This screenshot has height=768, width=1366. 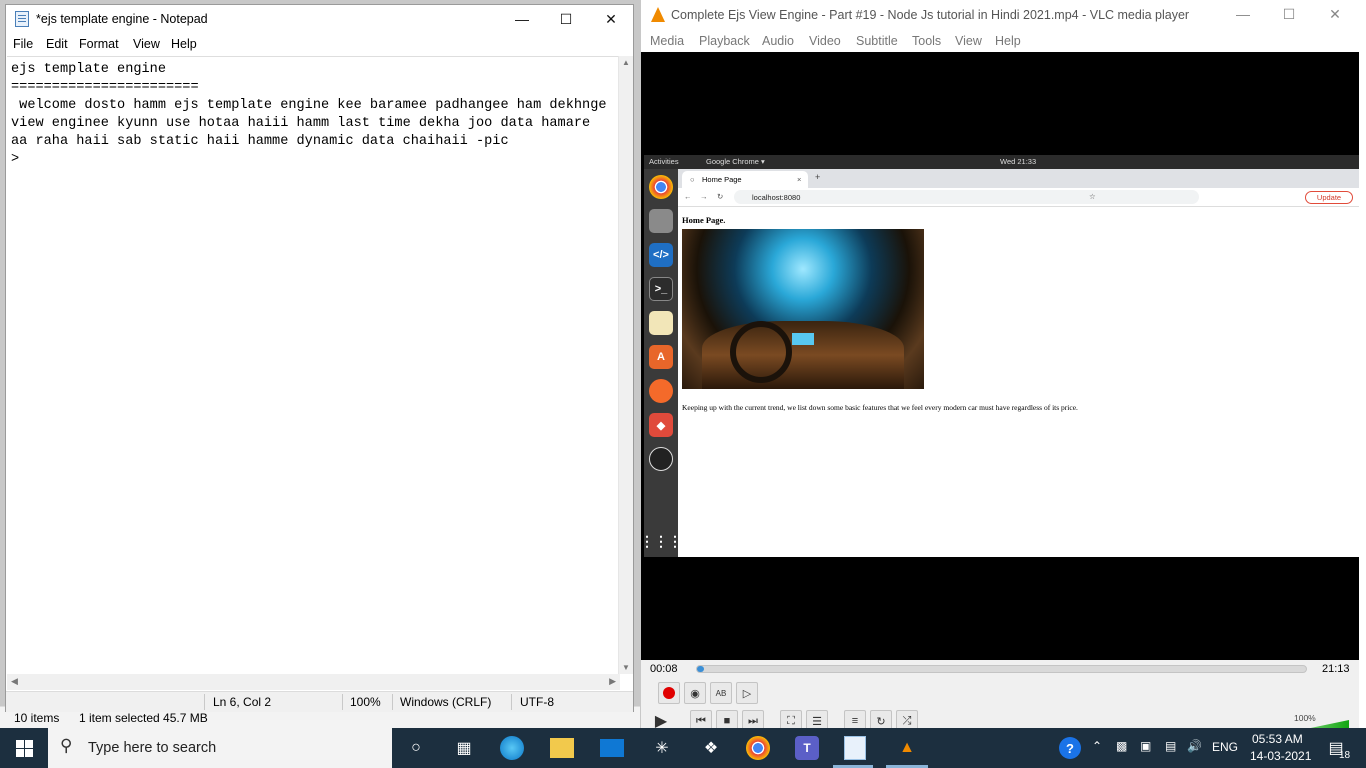 I want to click on notepad-titlebar: *ejs template engine - Notepad — ☐ ✕, so click(x=319, y=19).